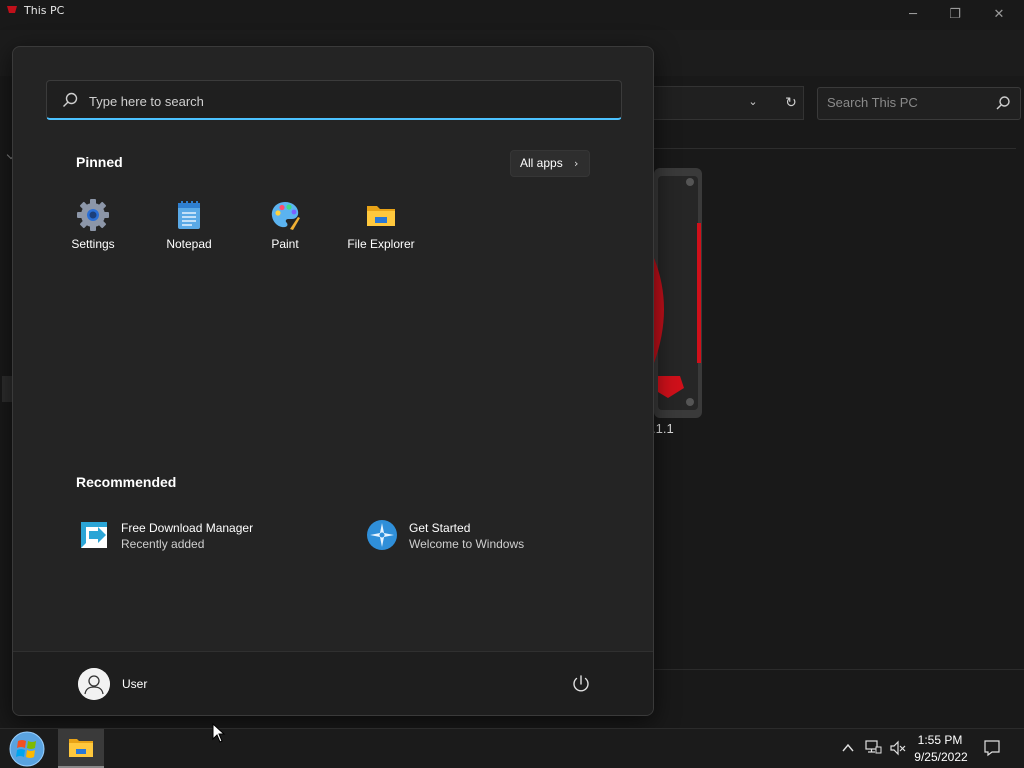 This screenshot has height=768, width=1024. What do you see at coordinates (999, 15) in the screenshot?
I see `close-icon: ✕` at bounding box center [999, 15].